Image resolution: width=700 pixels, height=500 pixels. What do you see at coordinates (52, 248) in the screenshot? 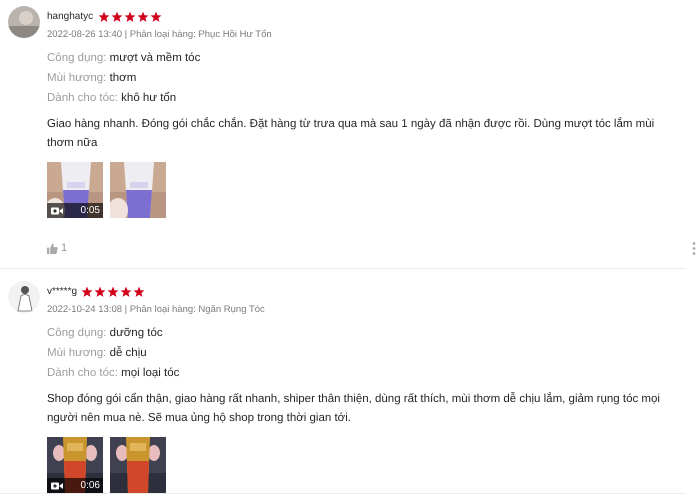
I see `thumbs-up-icon` at bounding box center [52, 248].